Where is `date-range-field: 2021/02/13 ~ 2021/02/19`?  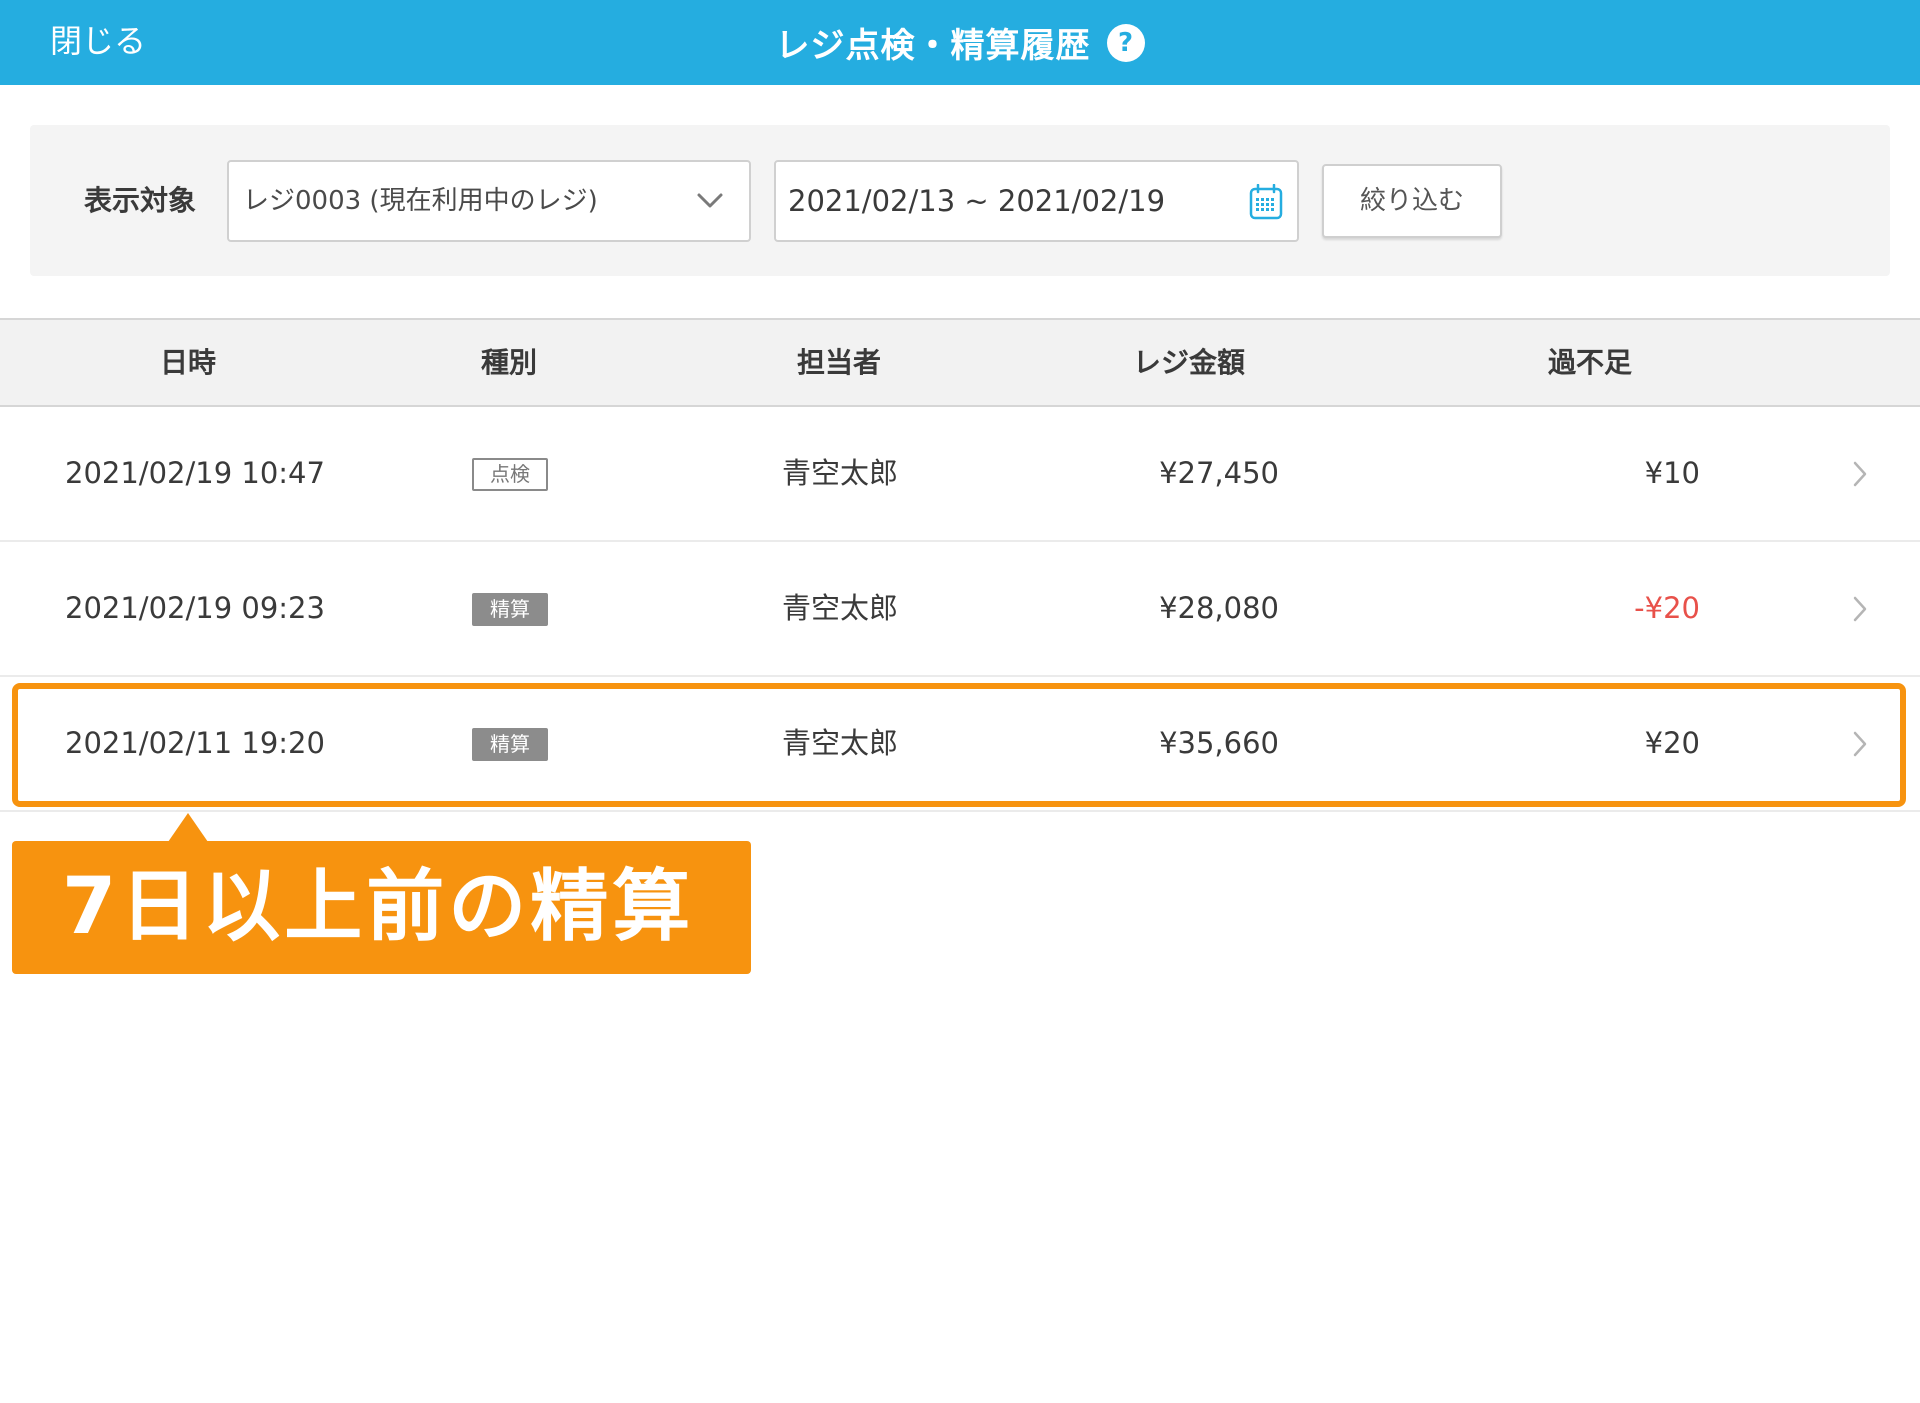 date-range-field: 2021/02/13 ~ 2021/02/19 is located at coordinates (1036, 201).